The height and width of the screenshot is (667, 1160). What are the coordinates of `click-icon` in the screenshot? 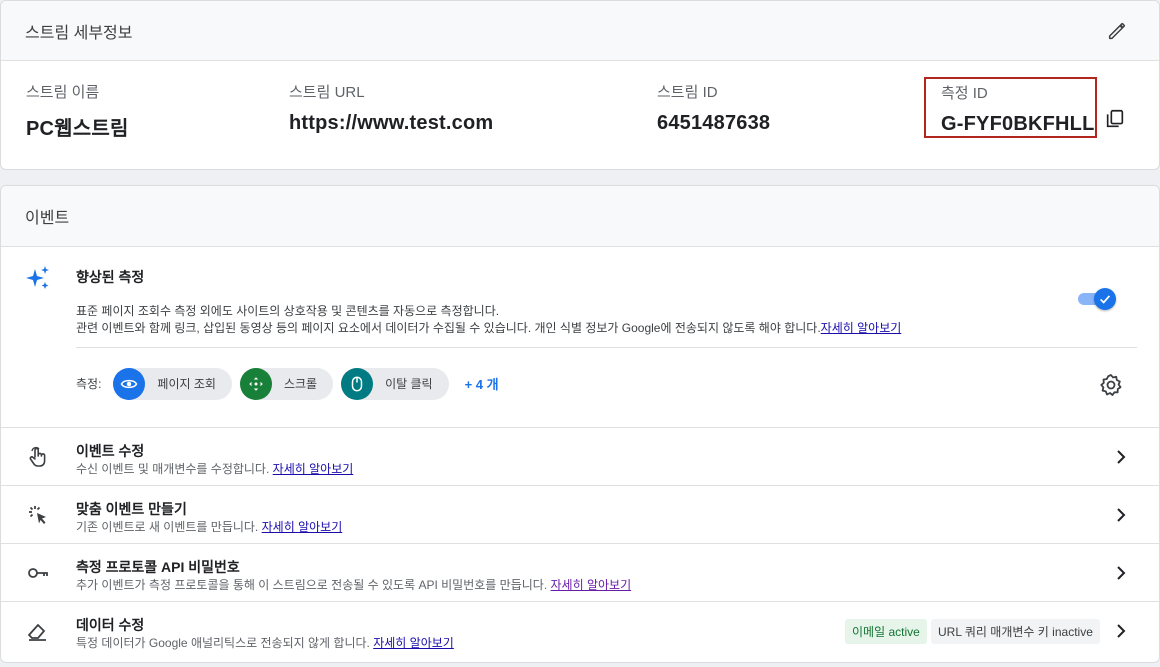 It's located at (37, 515).